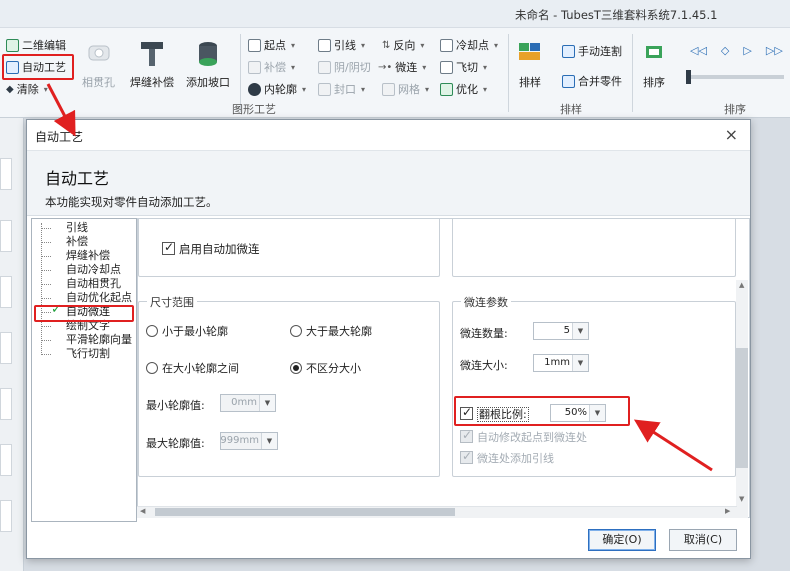  What do you see at coordinates (61, 110) in the screenshot?
I see `arrow-to-dialog` at bounding box center [61, 110].